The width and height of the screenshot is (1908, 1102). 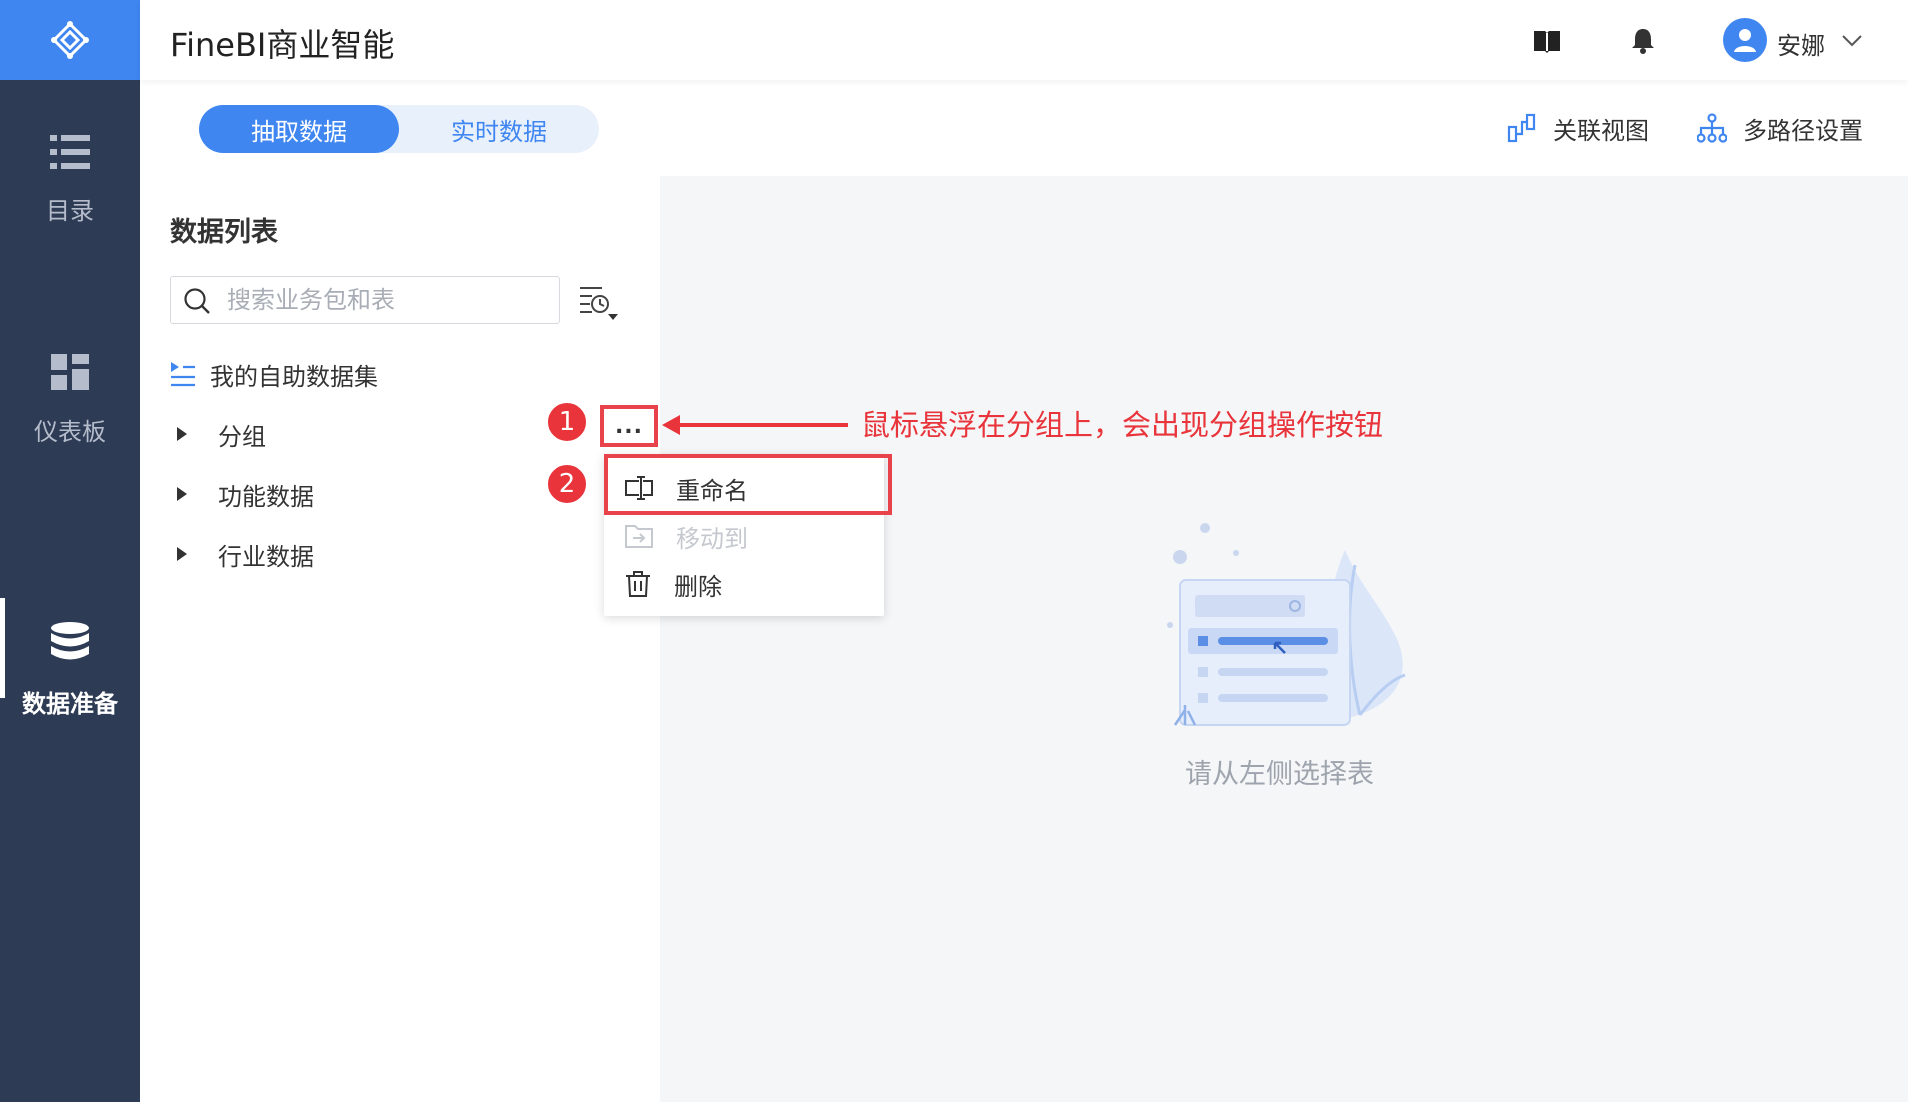 What do you see at coordinates (70, 210) in the screenshot?
I see `nav-item-label: 目录` at bounding box center [70, 210].